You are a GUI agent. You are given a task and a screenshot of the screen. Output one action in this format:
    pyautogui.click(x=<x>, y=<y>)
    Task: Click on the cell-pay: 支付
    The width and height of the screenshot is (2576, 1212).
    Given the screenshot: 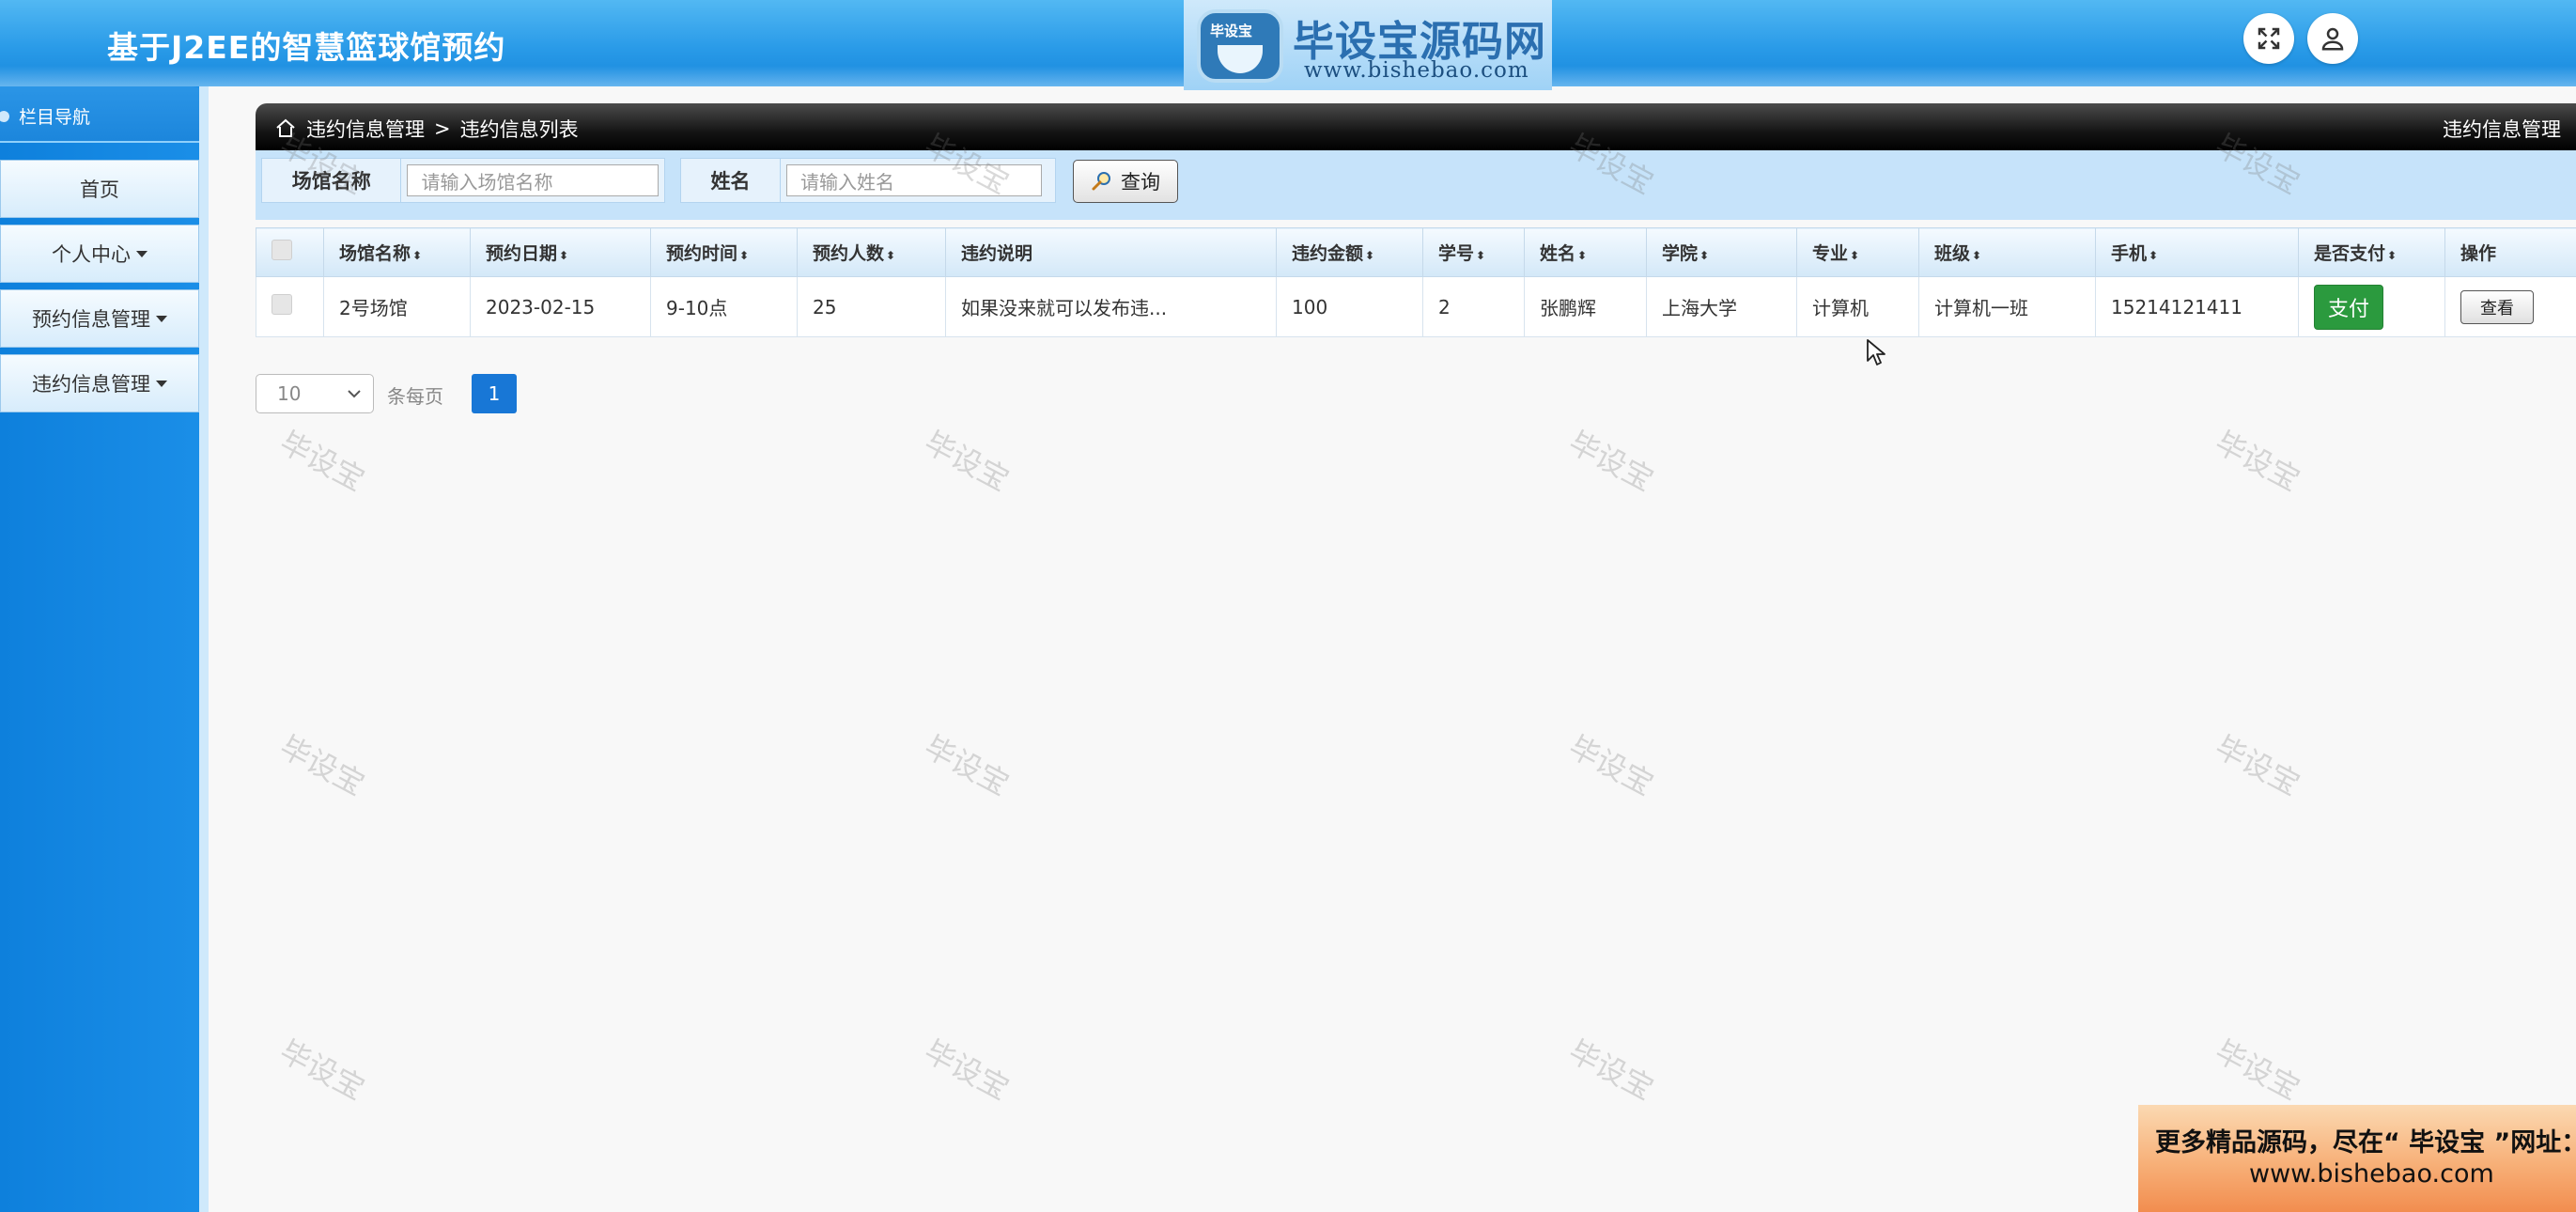 What is the action you would take?
    pyautogui.click(x=2372, y=306)
    